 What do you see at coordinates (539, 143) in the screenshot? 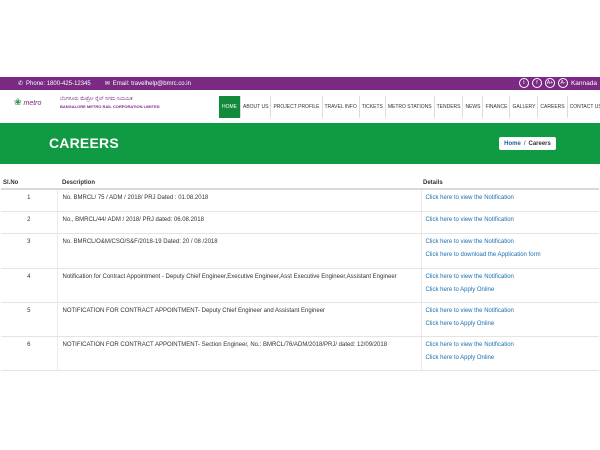
I see `breadcrumb-current: Careers` at bounding box center [539, 143].